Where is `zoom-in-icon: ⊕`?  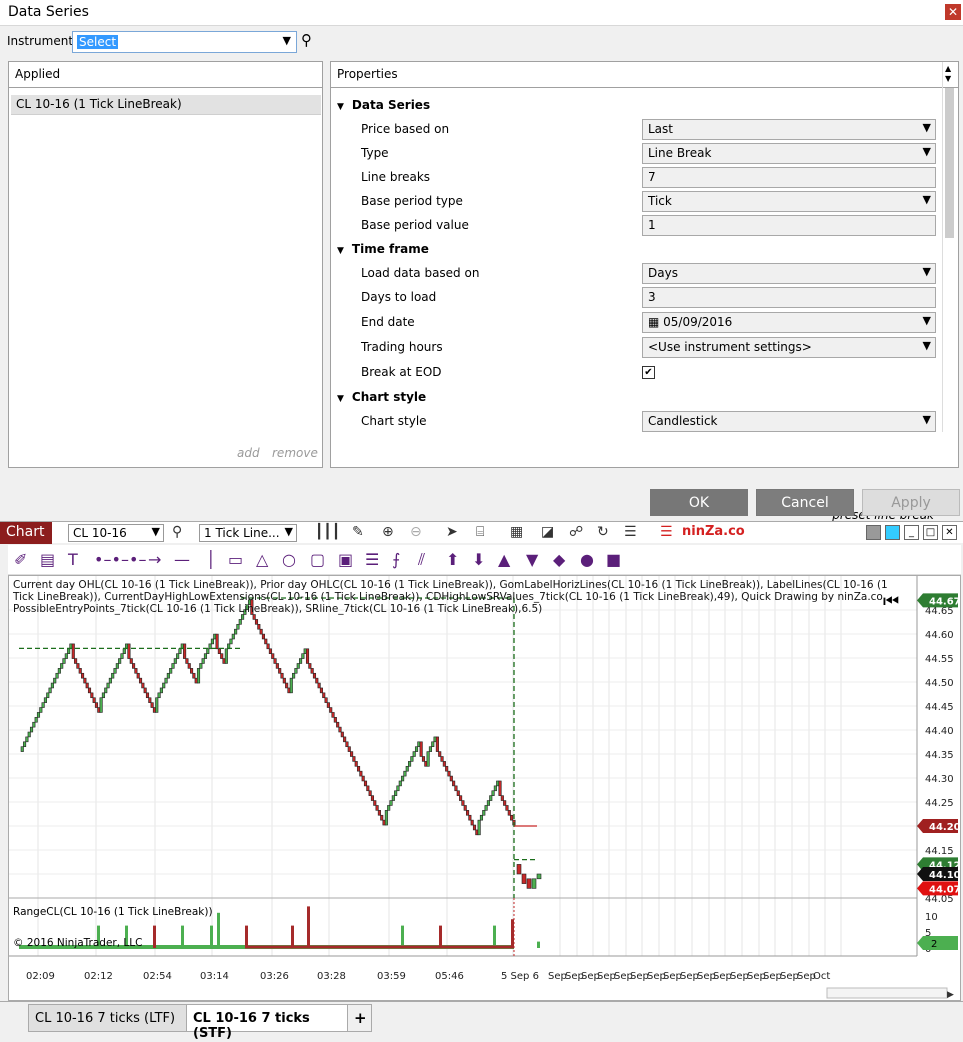
zoom-in-icon: ⊕ is located at coordinates (388, 532).